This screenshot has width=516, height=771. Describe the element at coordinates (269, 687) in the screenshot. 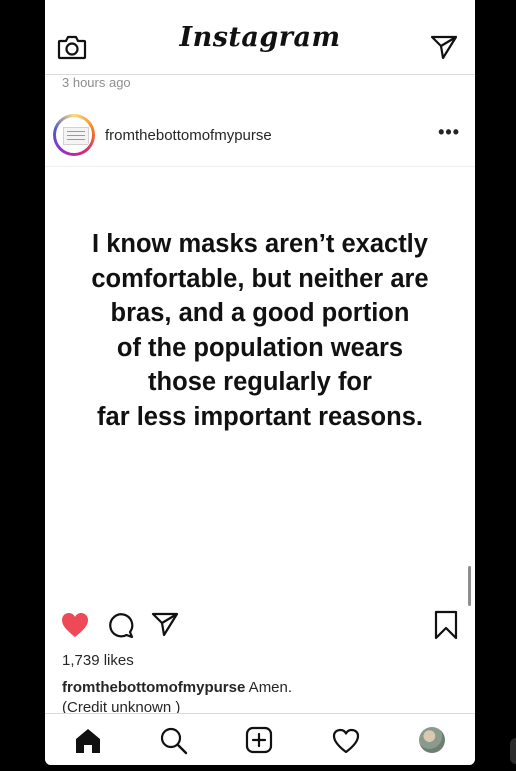

I see `caption-text: Amen.` at that location.